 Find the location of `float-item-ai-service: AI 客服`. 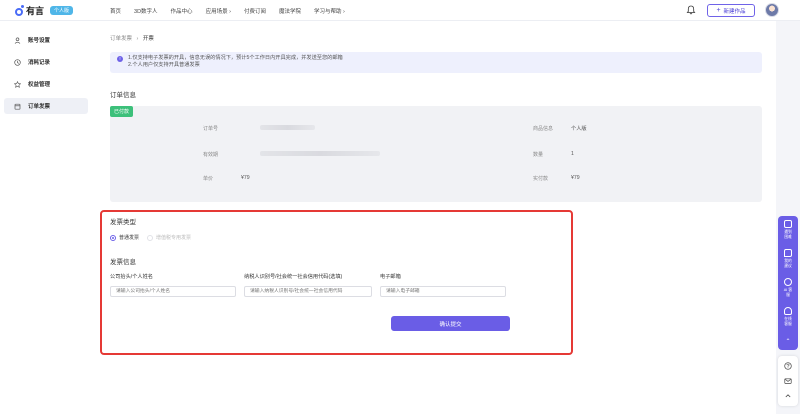

float-item-ai-service: AI 客服 is located at coordinates (788, 292).